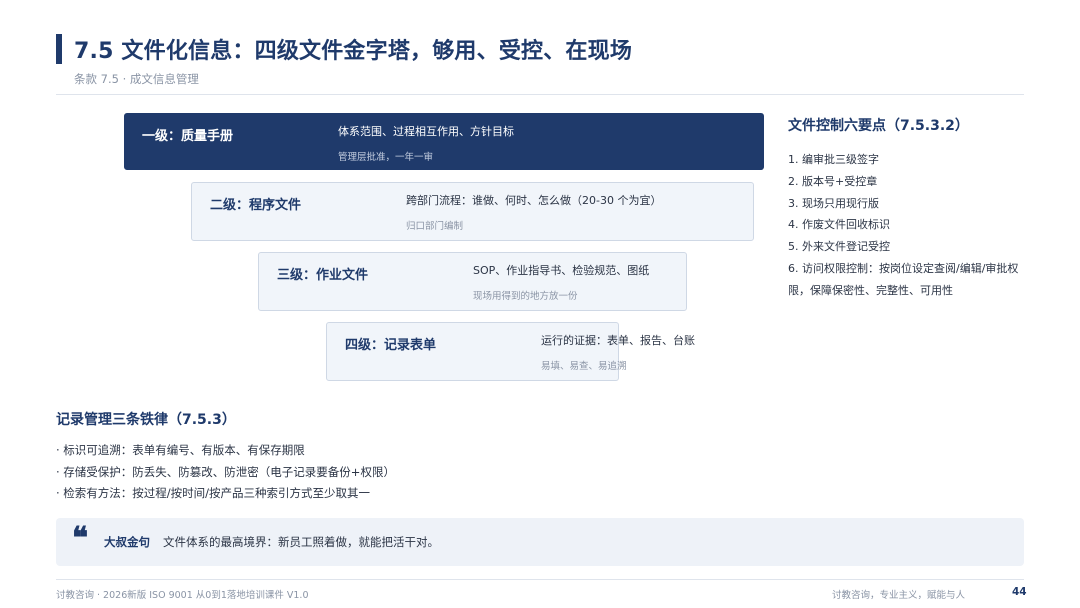  What do you see at coordinates (323, 275) in the screenshot?
I see `tier-name: 三级：作业文件` at bounding box center [323, 275].